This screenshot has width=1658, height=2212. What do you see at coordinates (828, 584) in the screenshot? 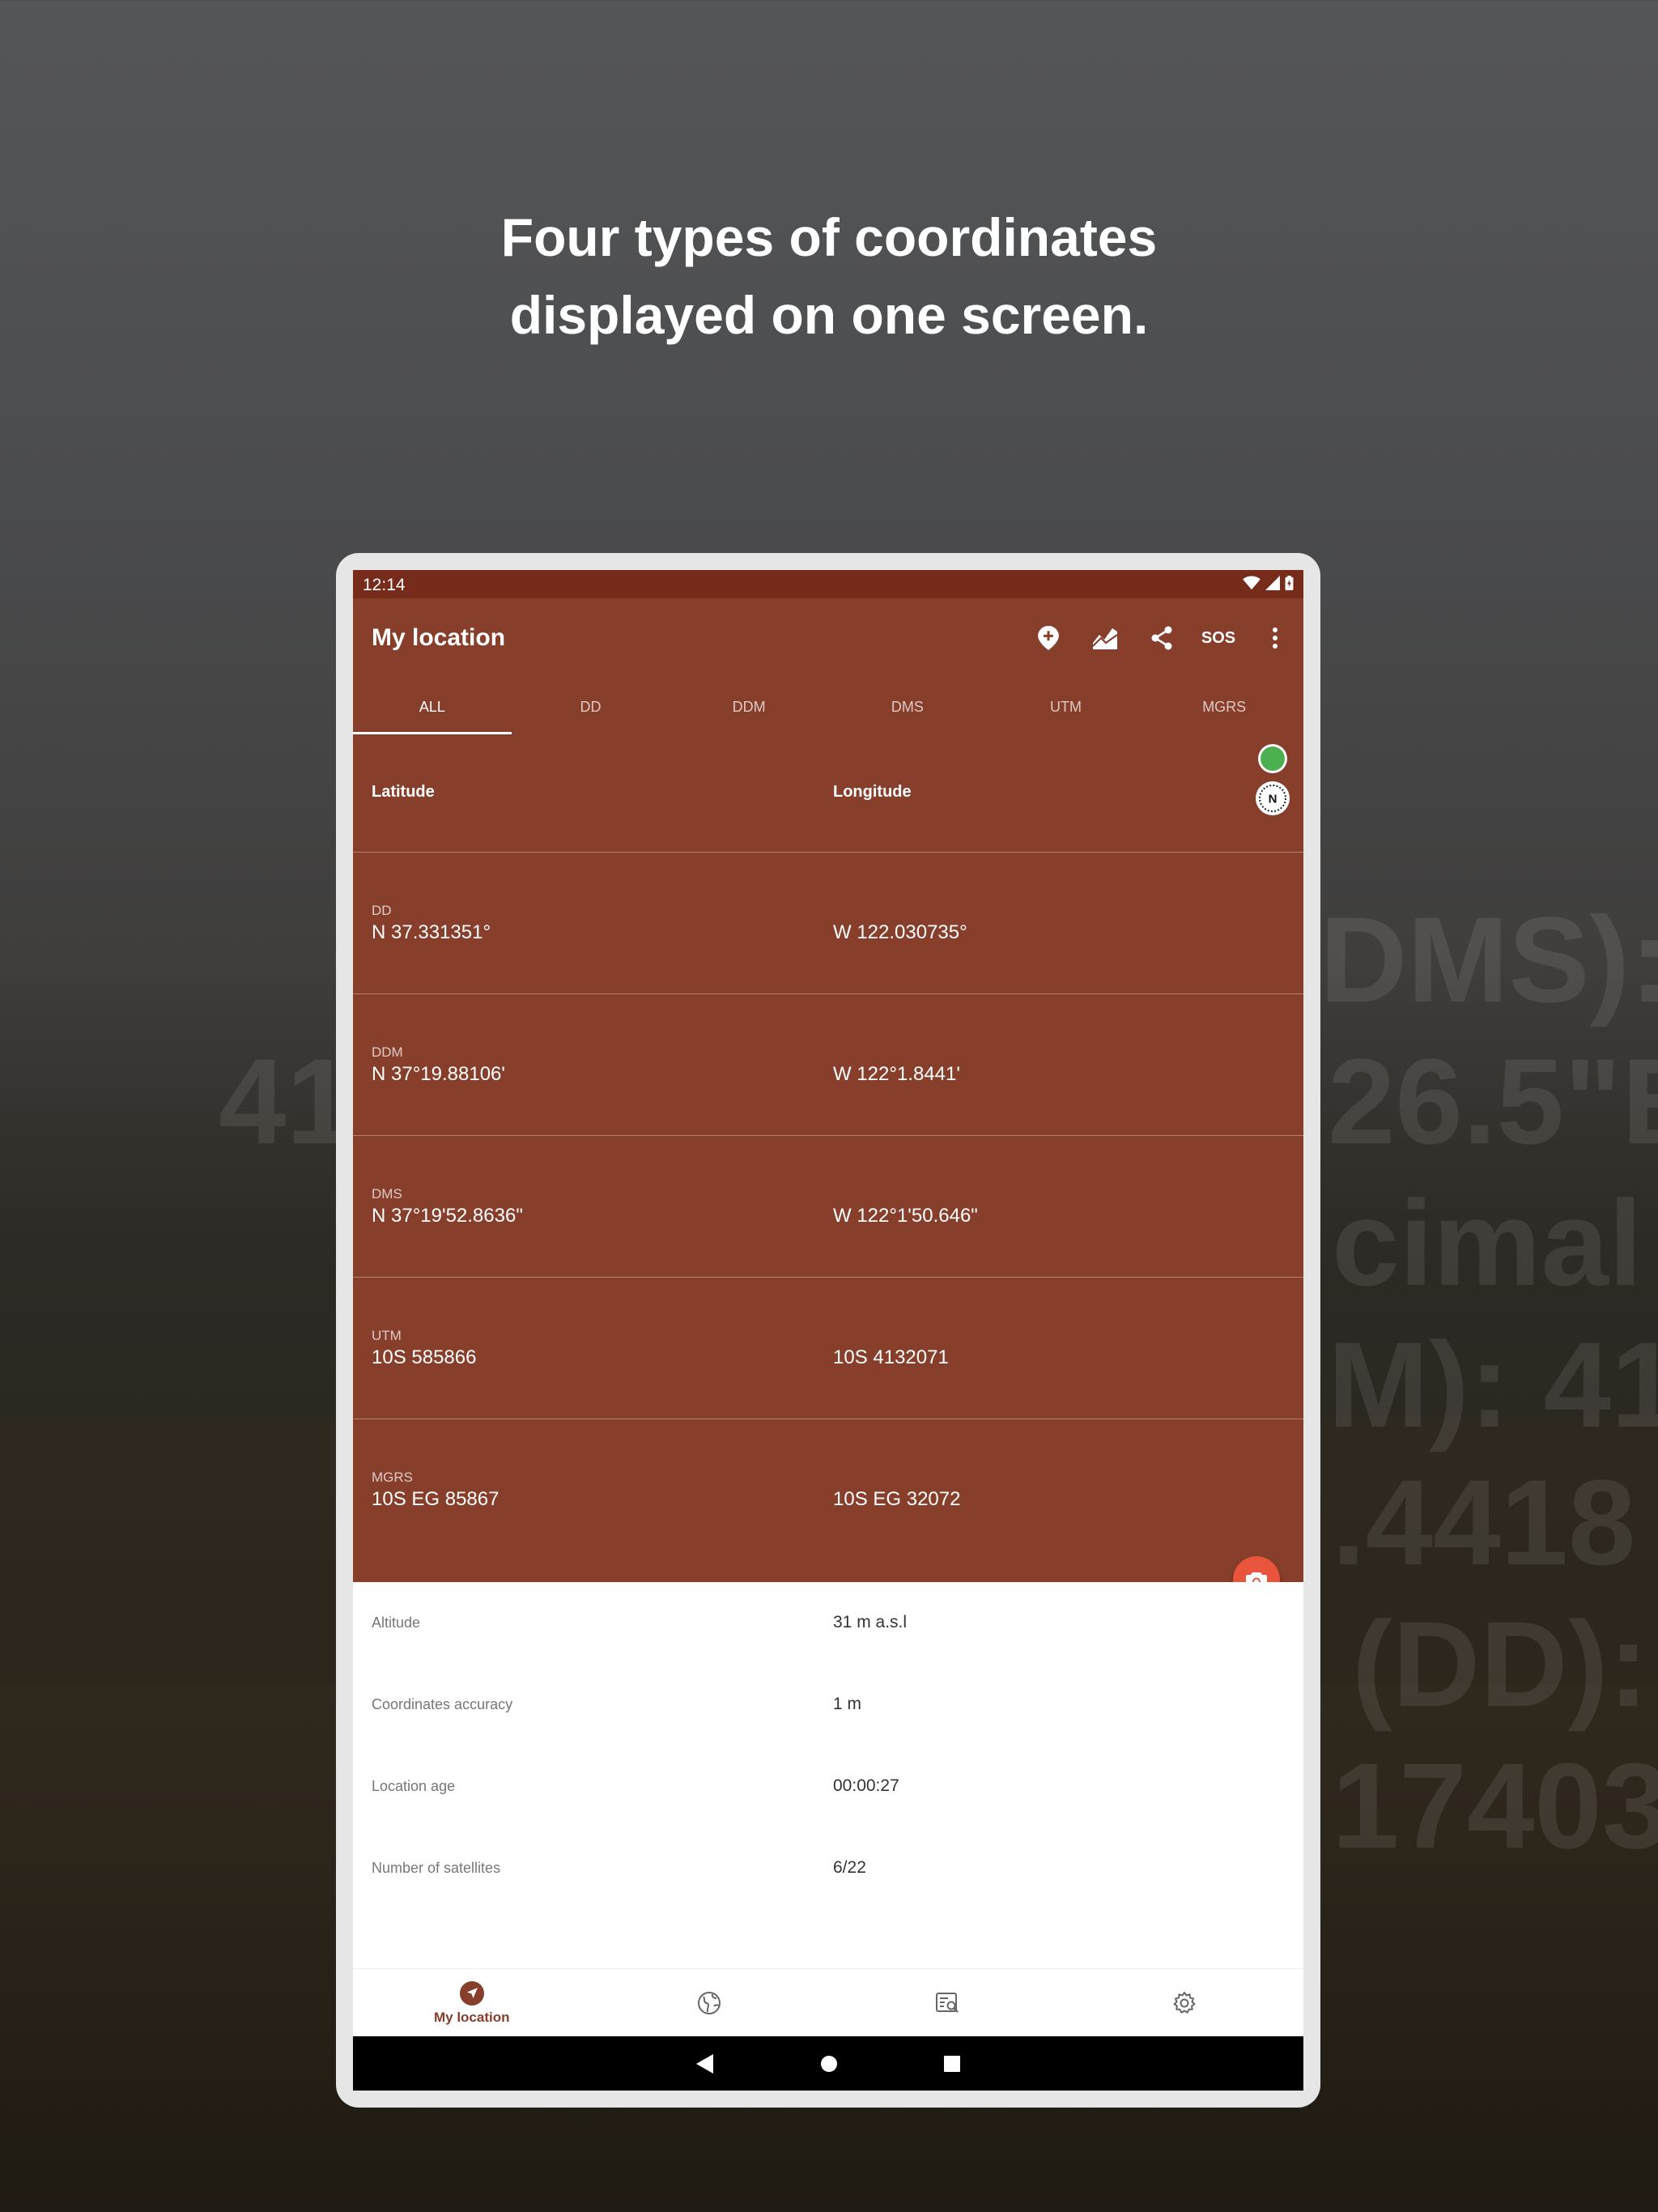
I see `status-bar: 12:14` at bounding box center [828, 584].